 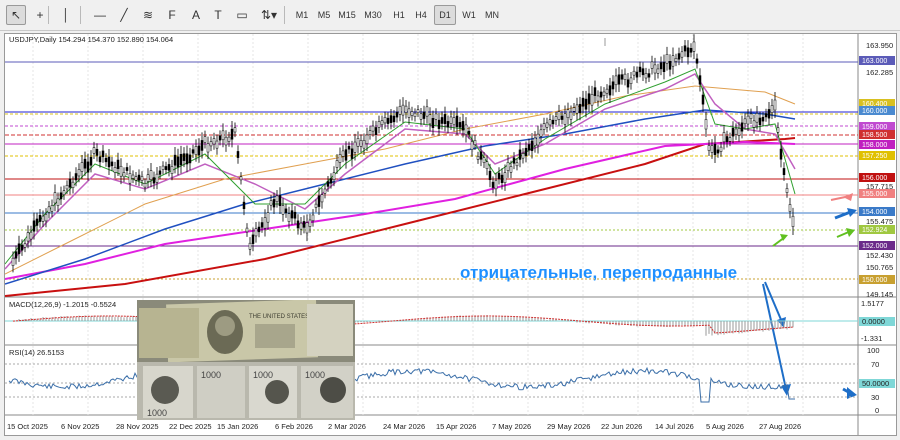 I want to click on timeframe-m5-button: M5, so click(x=324, y=15).